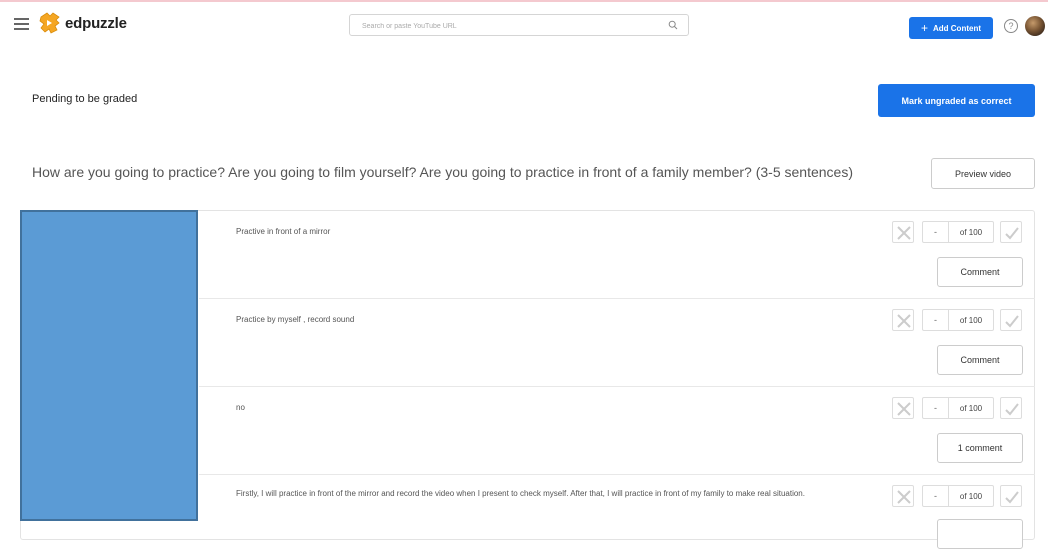  I want to click on logo: edpuzzle, so click(82, 23).